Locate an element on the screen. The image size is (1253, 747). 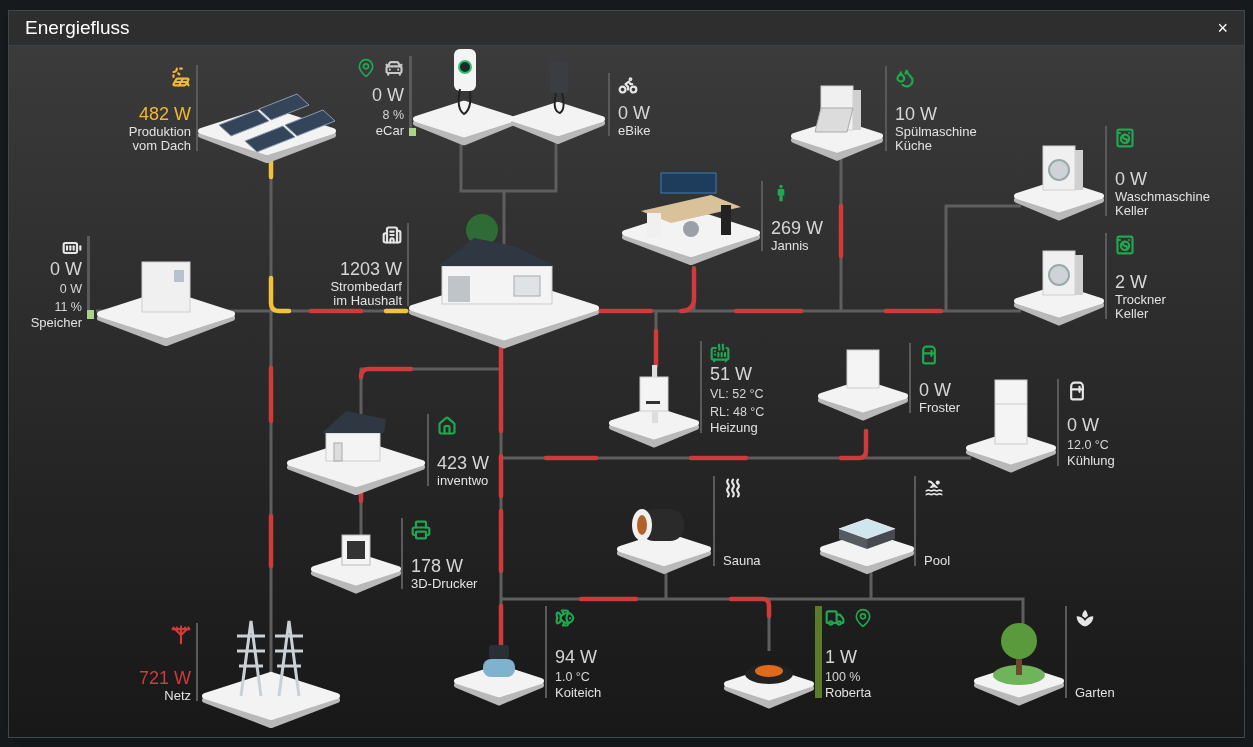
device-label: Netz is located at coordinates (177, 696).